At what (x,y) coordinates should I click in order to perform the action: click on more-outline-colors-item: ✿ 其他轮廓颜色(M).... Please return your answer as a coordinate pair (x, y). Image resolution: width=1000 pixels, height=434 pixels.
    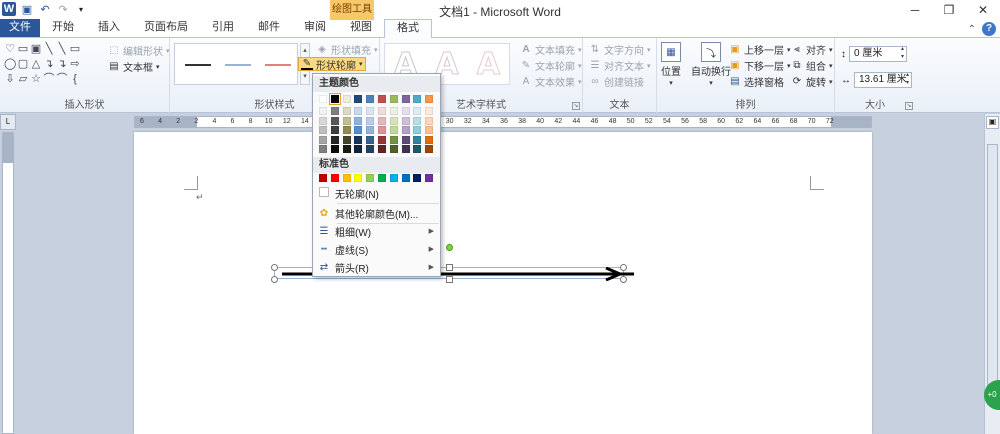
    Looking at the image, I should click on (376, 213).